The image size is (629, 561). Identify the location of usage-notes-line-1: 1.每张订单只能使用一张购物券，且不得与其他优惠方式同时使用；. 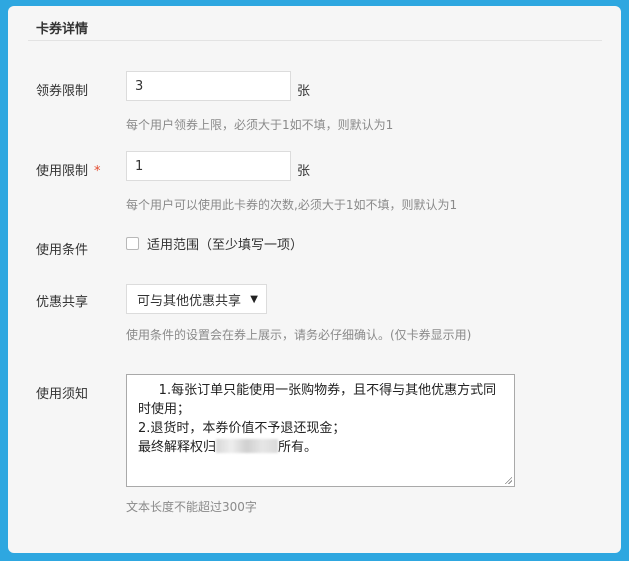
(317, 400).